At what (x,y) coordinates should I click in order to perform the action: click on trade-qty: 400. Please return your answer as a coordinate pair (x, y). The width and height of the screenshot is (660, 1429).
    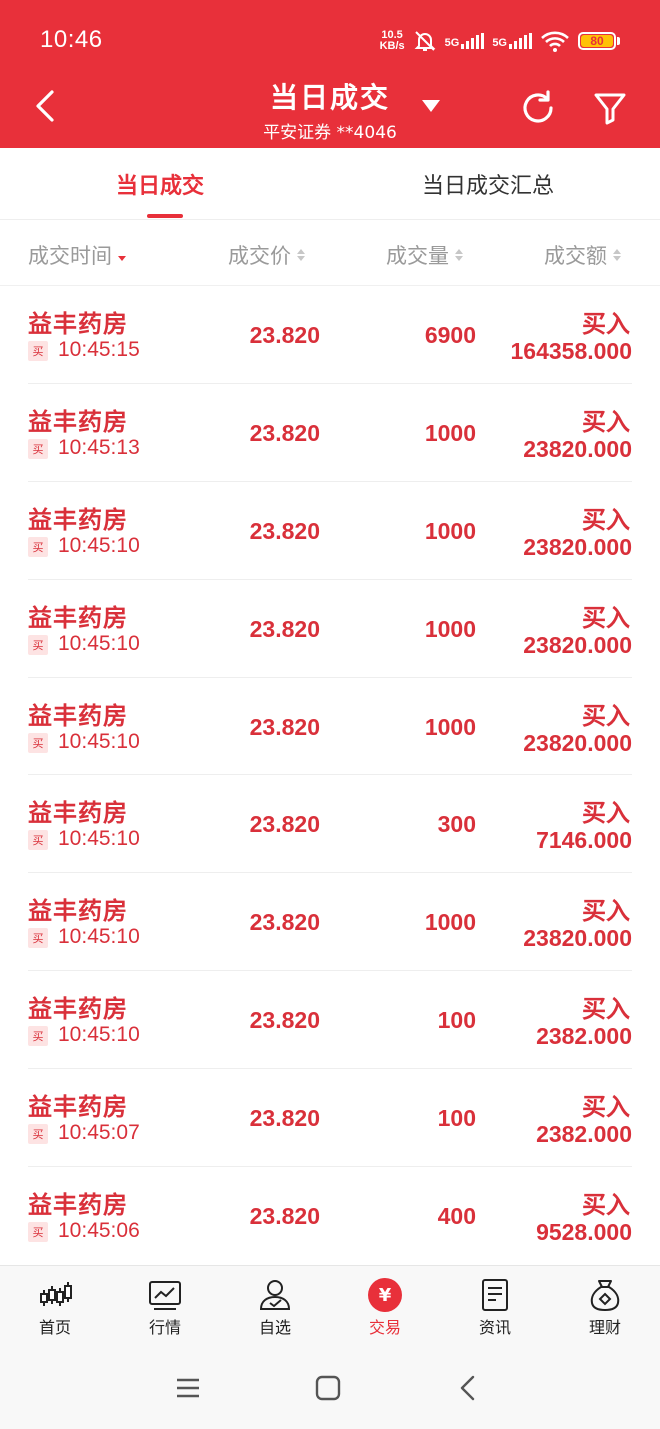
    Looking at the image, I should click on (456, 1216).